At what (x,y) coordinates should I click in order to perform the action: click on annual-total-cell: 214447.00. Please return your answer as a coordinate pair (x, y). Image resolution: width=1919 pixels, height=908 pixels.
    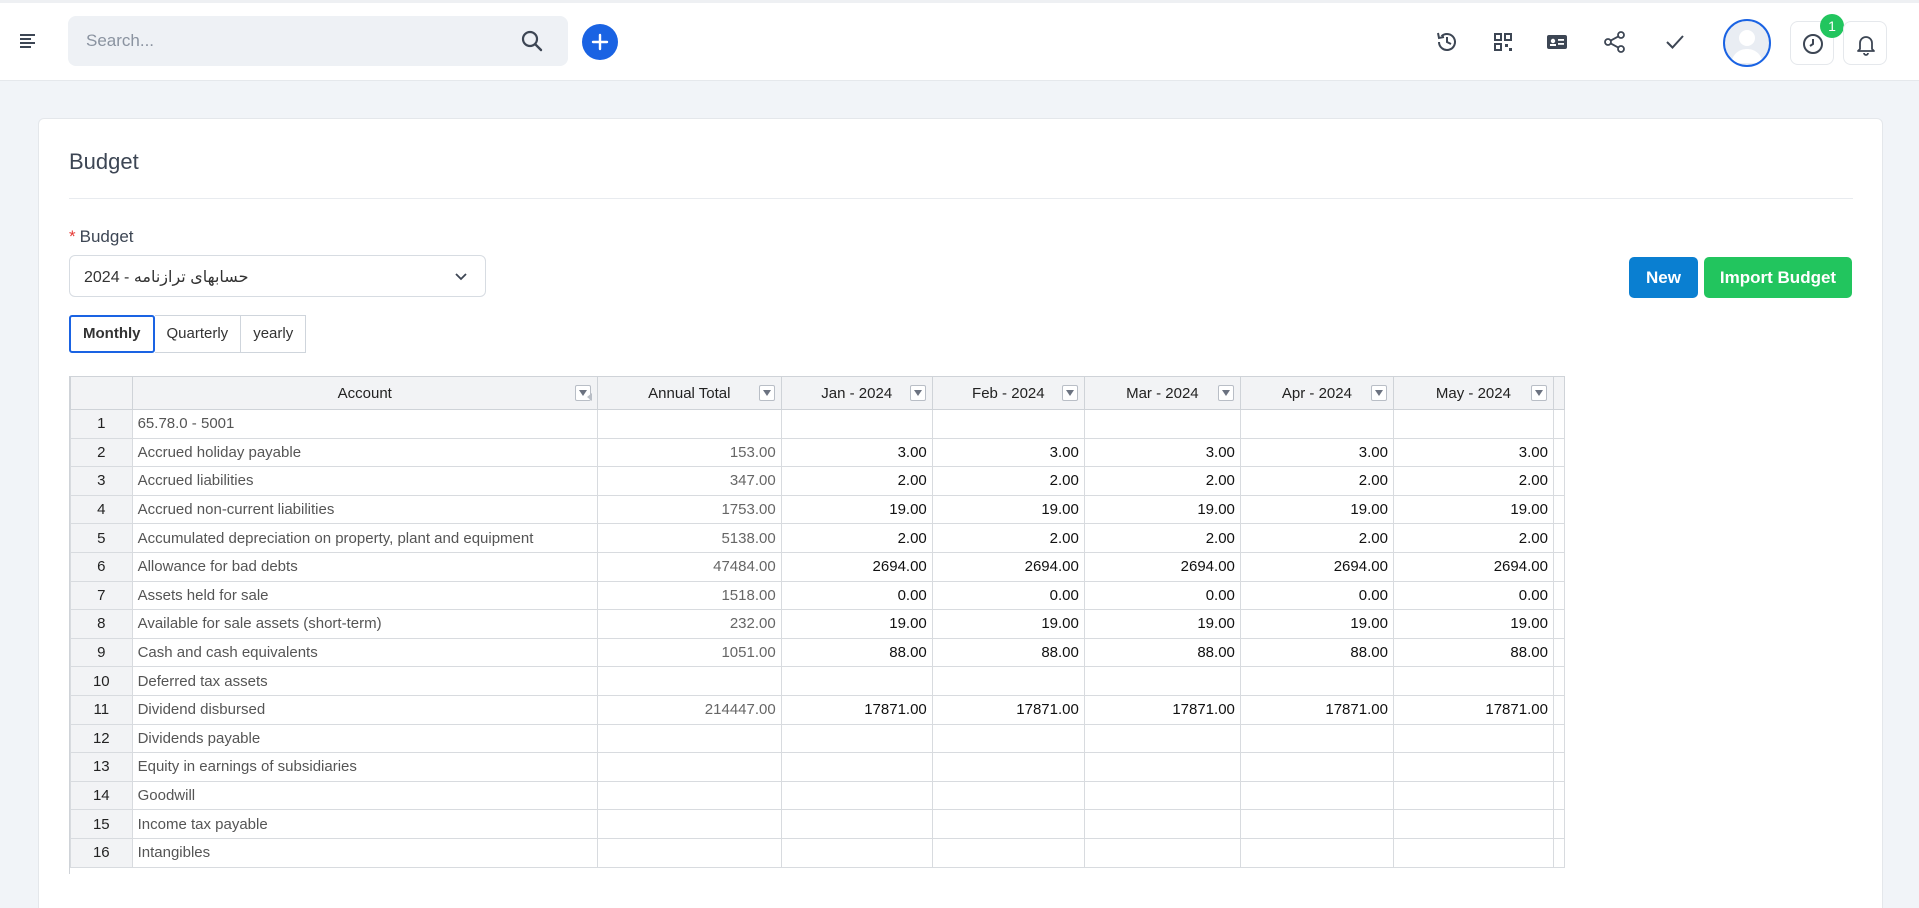
    Looking at the image, I should click on (689, 709).